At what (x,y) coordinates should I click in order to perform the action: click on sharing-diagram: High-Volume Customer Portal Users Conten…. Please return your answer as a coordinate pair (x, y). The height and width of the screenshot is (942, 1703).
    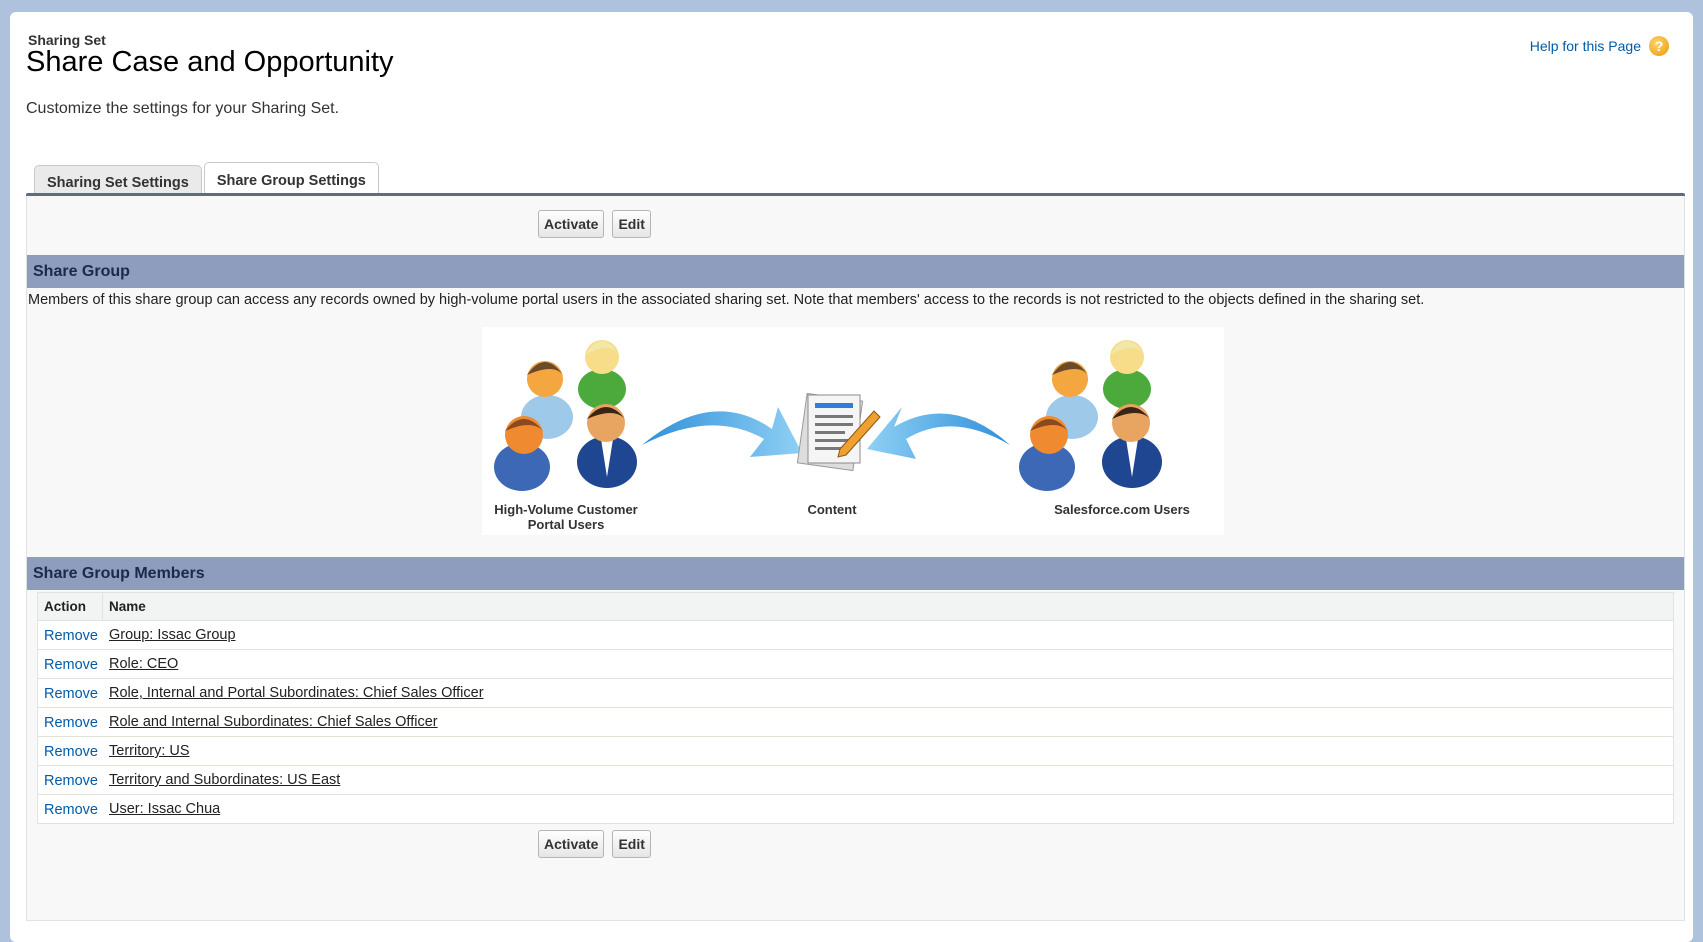
    Looking at the image, I should click on (853, 431).